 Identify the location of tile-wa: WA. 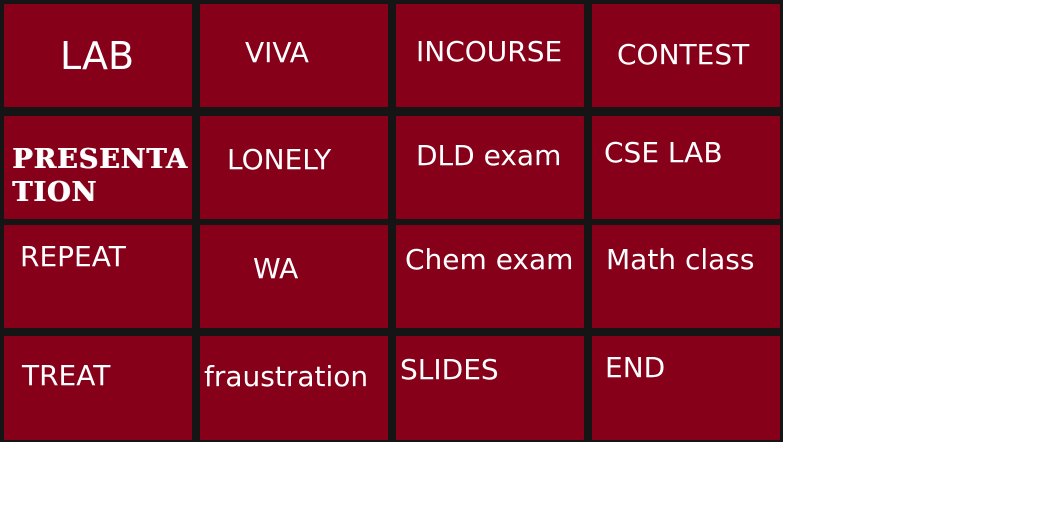
(294, 276).